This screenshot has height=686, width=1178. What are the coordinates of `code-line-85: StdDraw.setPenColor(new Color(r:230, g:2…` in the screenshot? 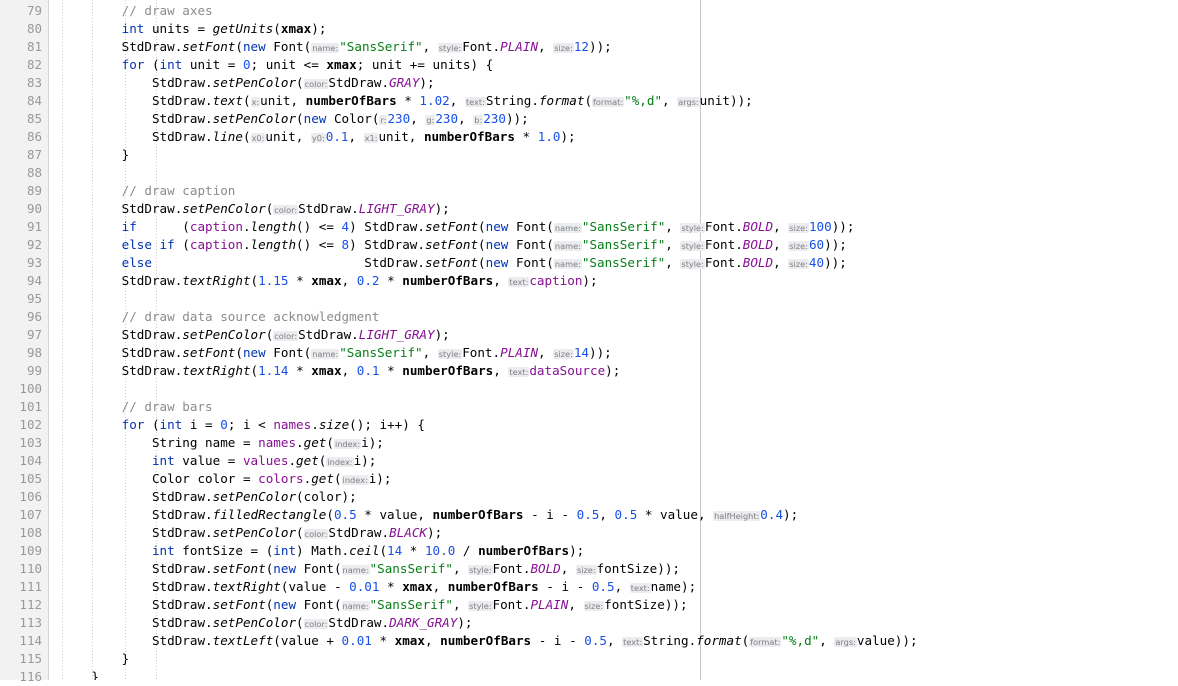 It's located at (295, 119).